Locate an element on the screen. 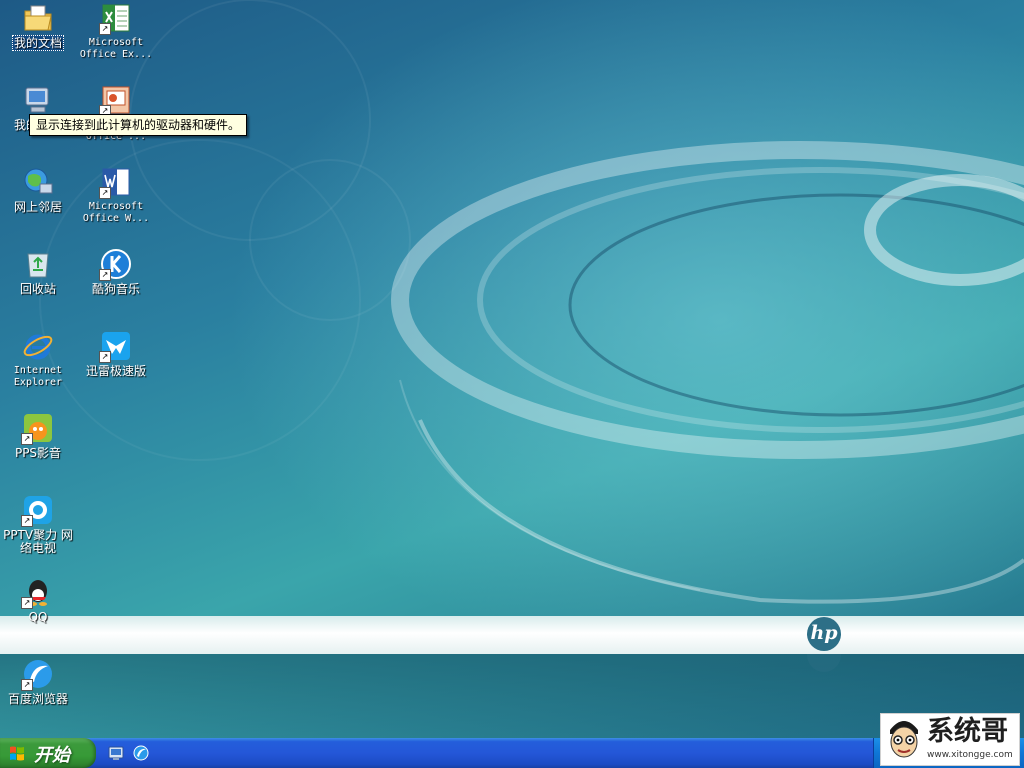  desktop-icon-baidu-browser: ↗ 百度浏览器 is located at coordinates (38, 682).